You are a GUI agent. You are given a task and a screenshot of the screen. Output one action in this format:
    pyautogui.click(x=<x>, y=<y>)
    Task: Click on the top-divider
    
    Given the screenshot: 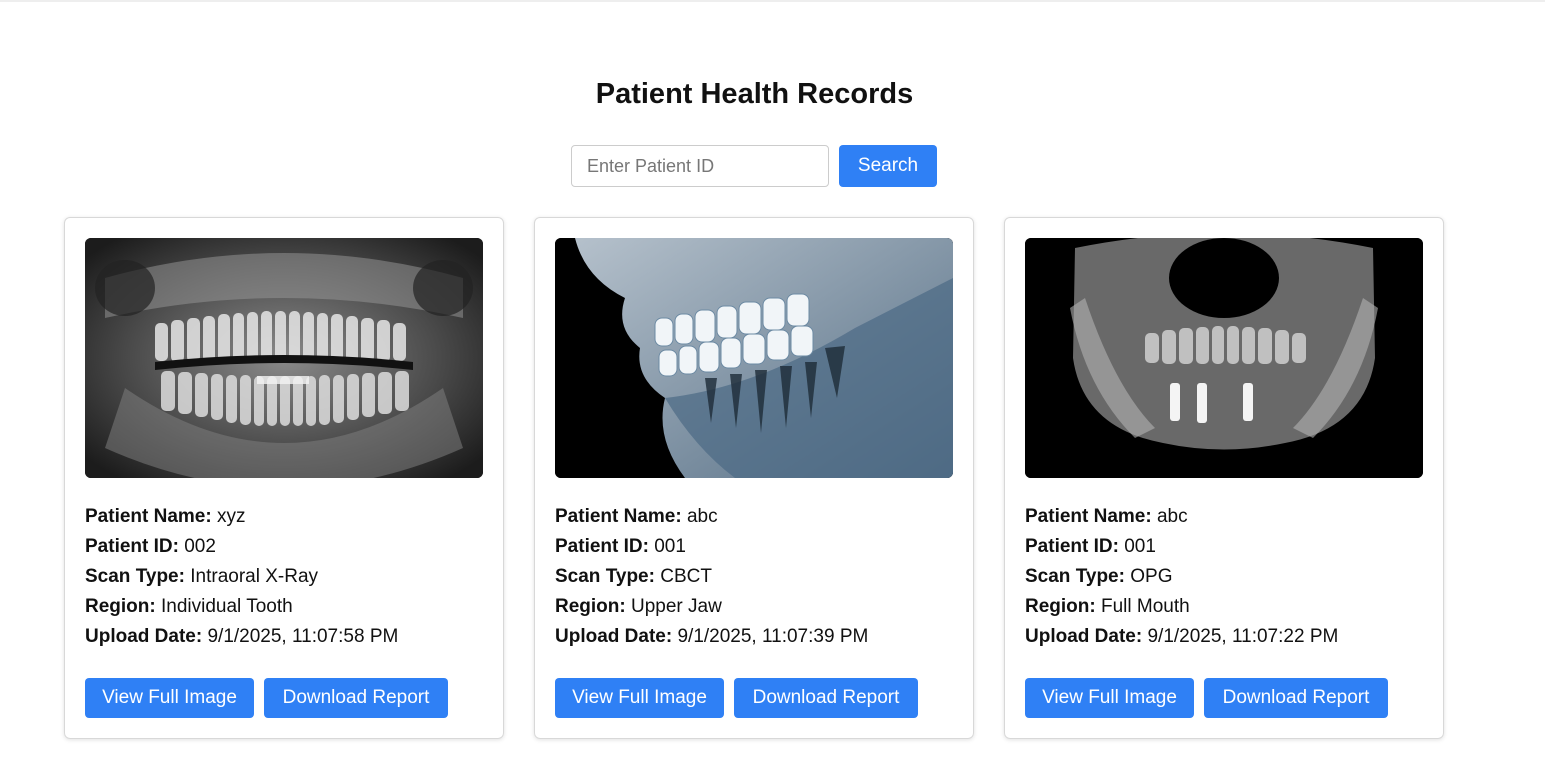 What is the action you would take?
    pyautogui.click(x=772, y=1)
    